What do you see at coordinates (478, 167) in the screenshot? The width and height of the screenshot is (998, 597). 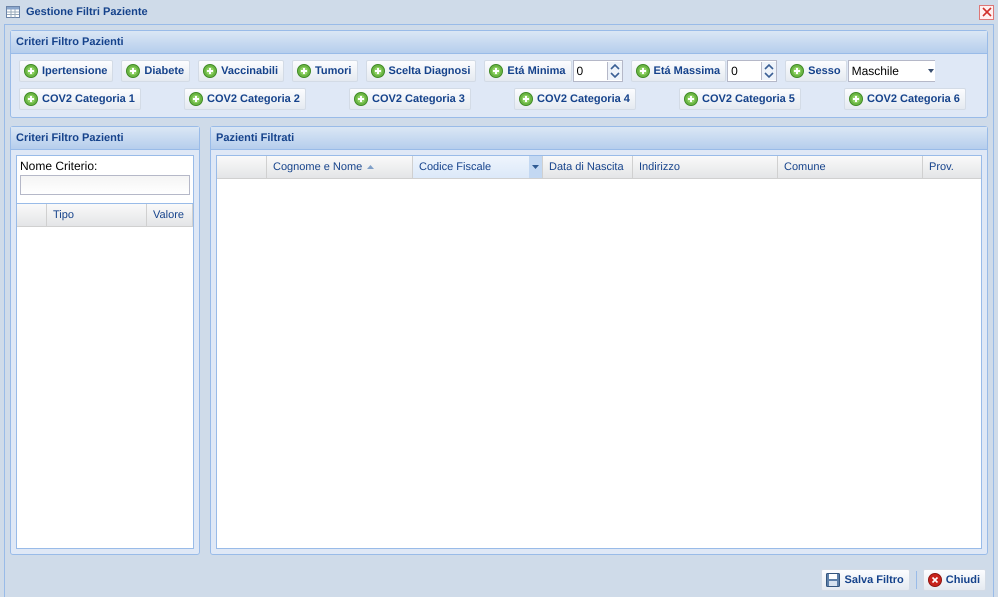 I see `column-header: Codice Fiscale` at bounding box center [478, 167].